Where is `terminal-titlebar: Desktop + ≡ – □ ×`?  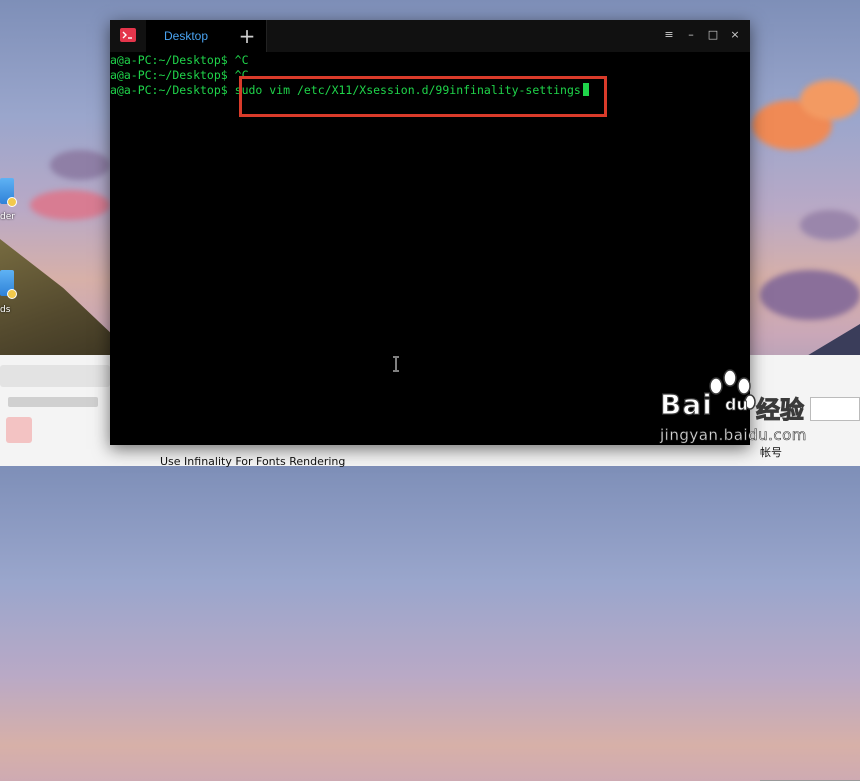 terminal-titlebar: Desktop + ≡ – □ × is located at coordinates (430, 36).